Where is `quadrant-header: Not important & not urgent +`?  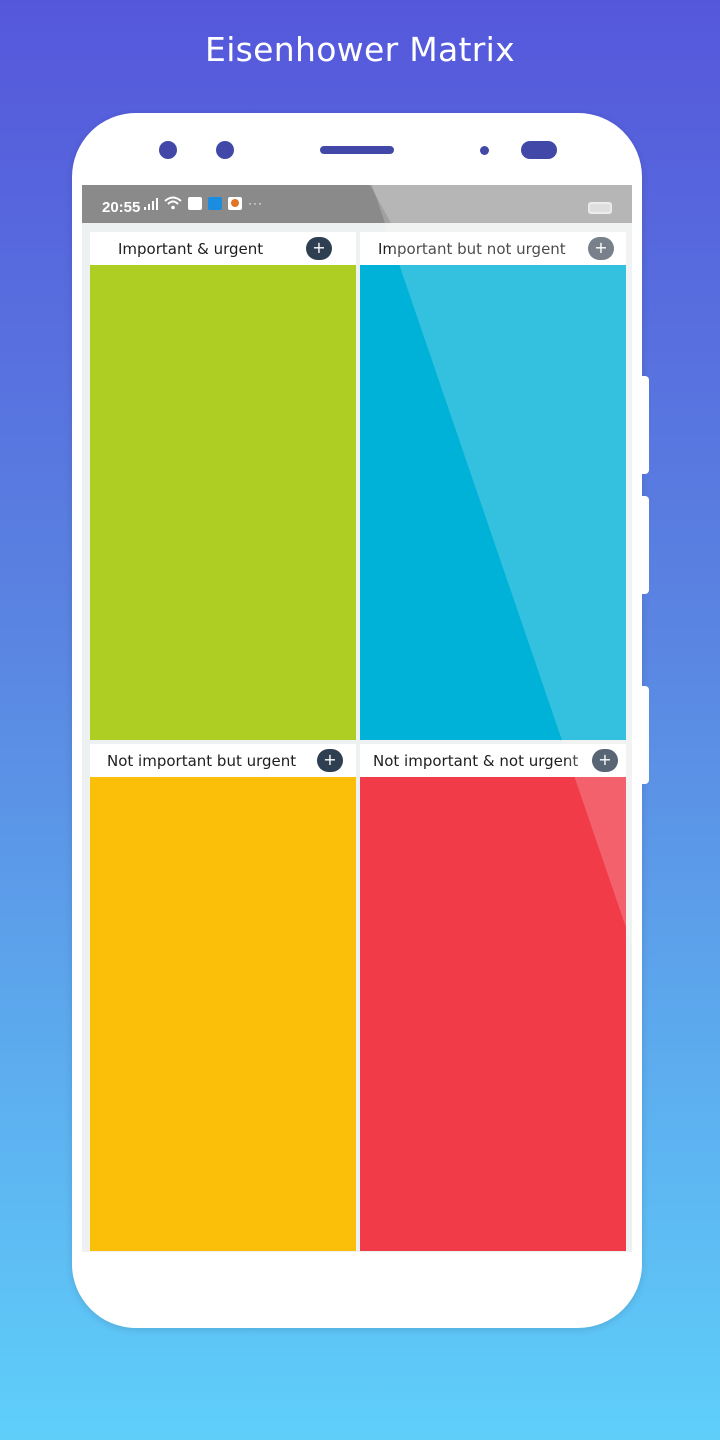
quadrant-header: Not important & not urgent + is located at coordinates (493, 760).